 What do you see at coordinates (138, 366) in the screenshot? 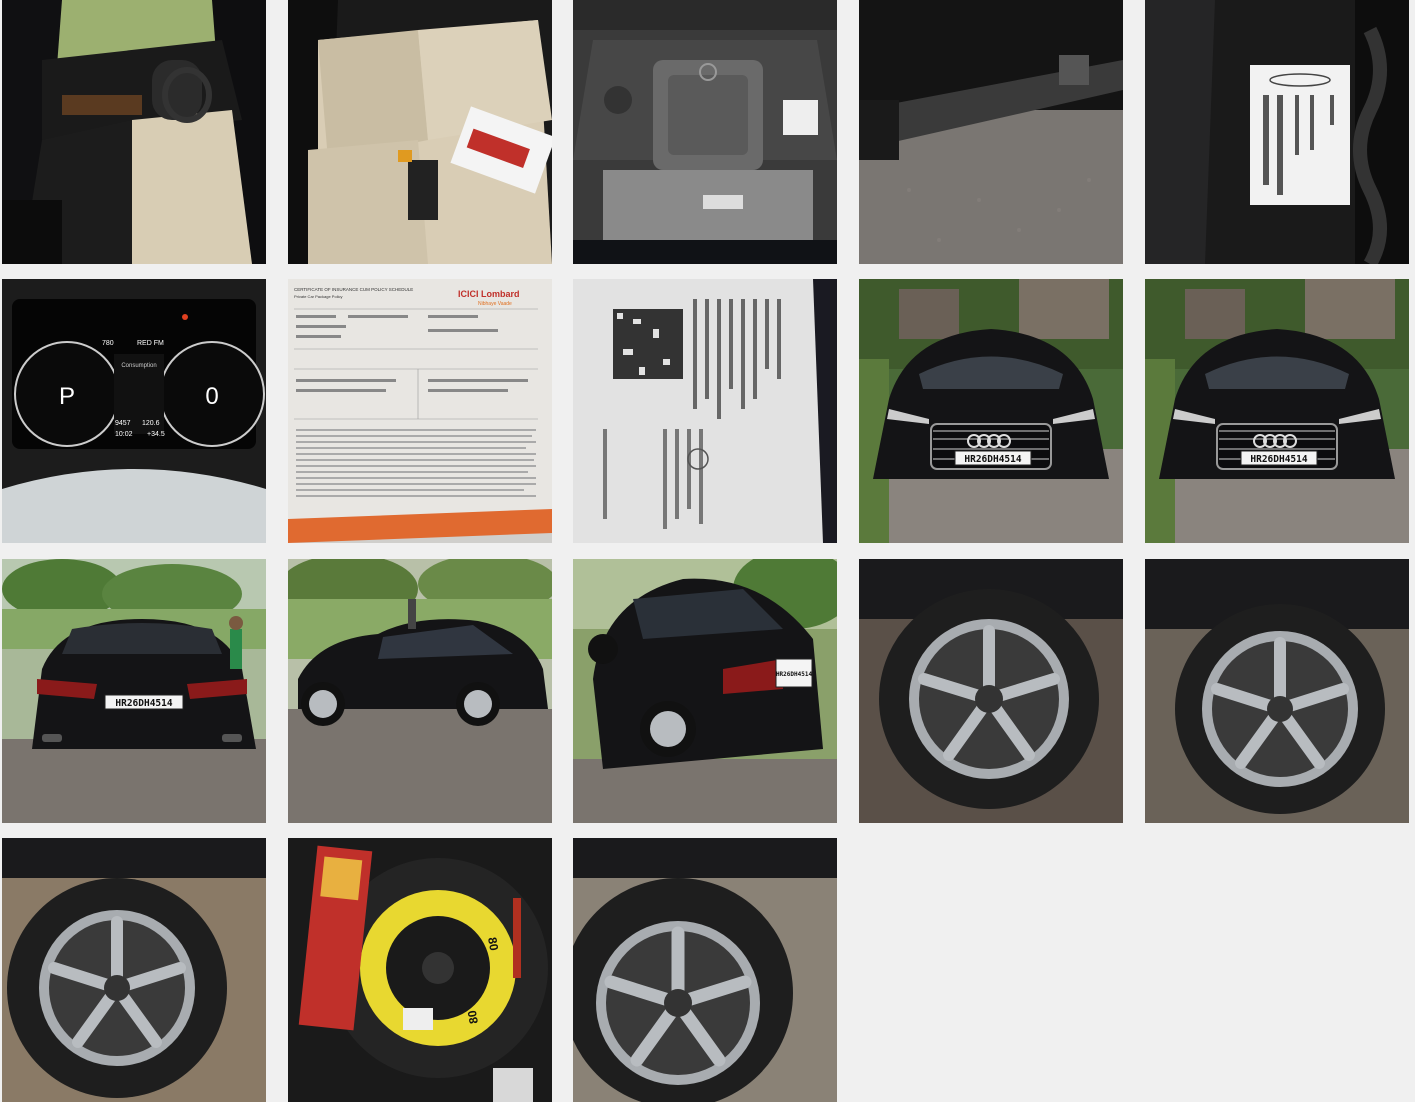
I see `cluster-center-title: Consumption` at bounding box center [138, 366].